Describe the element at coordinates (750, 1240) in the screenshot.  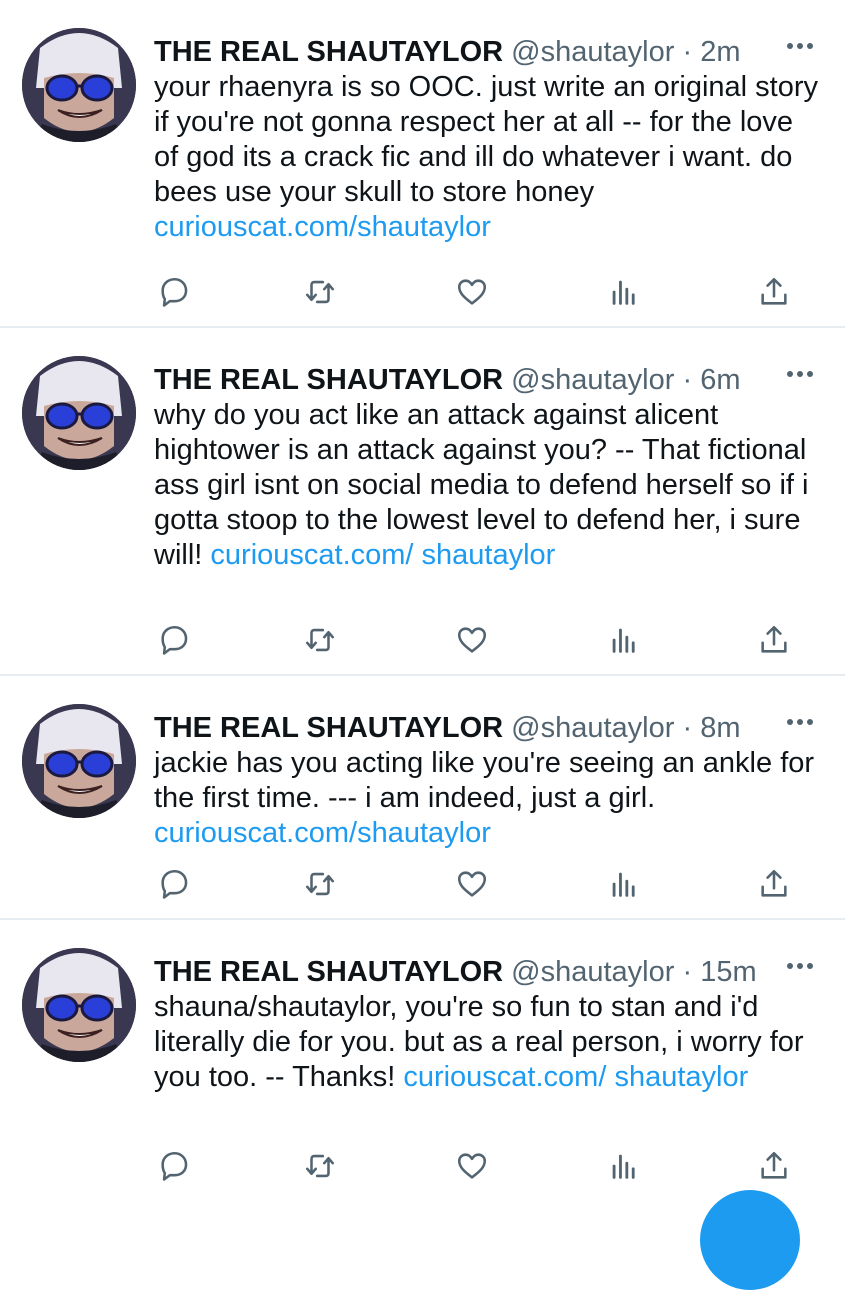
I see `compose-tweet-button` at that location.